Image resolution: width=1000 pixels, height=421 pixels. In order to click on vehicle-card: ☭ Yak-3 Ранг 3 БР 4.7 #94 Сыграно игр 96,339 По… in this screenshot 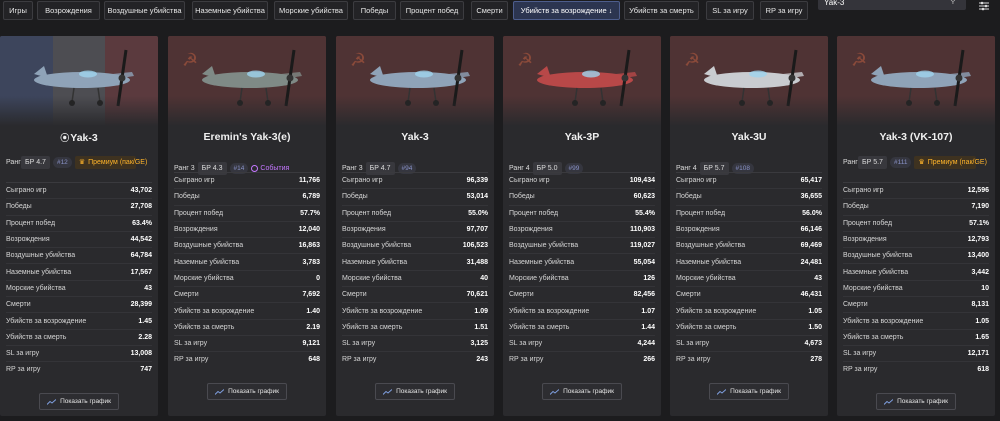, I will do `click(415, 226)`.